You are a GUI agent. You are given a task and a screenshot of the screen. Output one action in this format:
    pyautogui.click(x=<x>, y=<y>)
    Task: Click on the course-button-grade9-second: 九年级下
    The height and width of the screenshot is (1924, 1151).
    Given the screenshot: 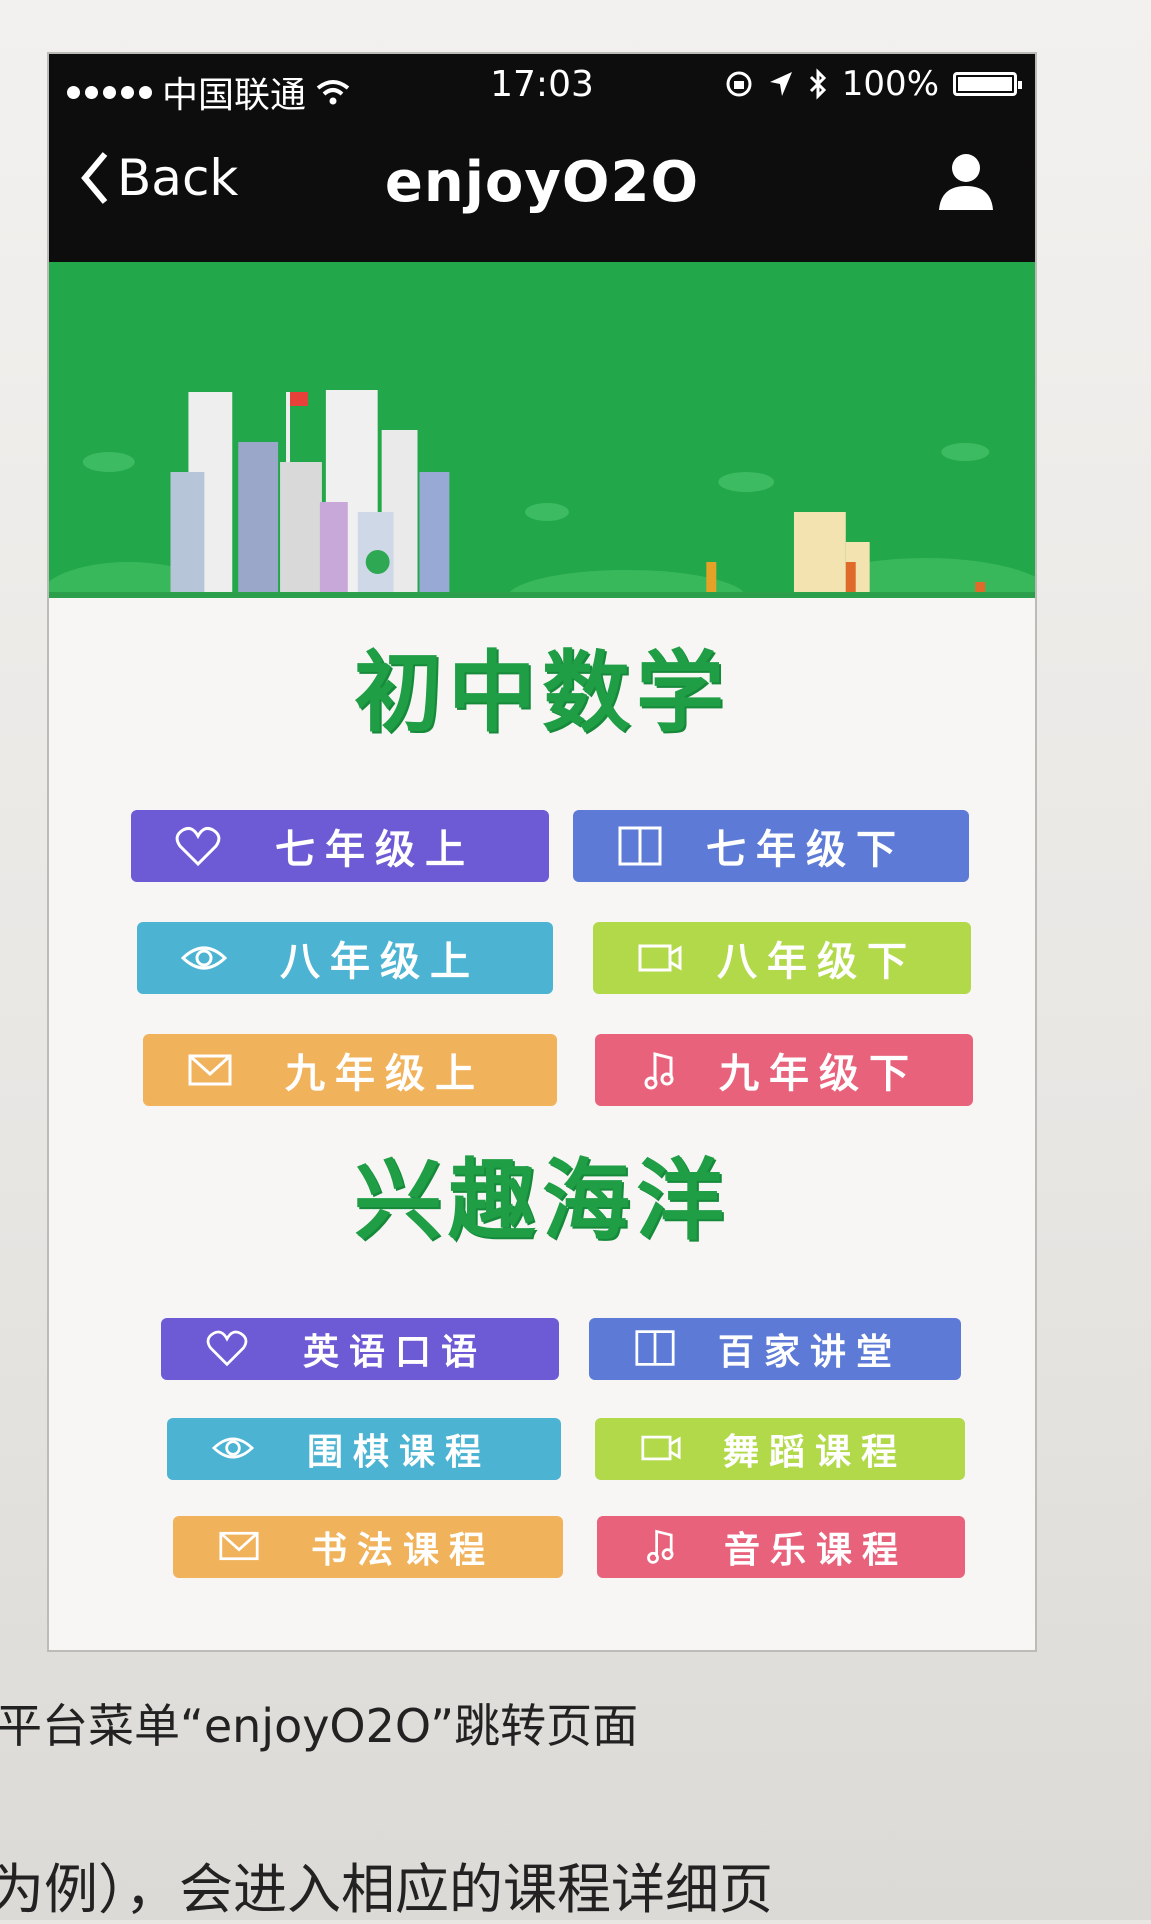 What is the action you would take?
    pyautogui.click(x=784, y=1070)
    